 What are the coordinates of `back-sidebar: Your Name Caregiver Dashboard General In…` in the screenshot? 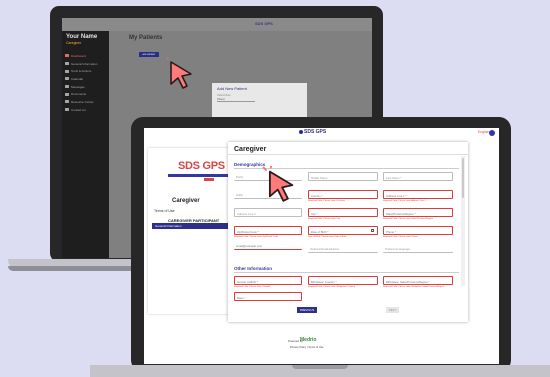 It's located at (85, 144).